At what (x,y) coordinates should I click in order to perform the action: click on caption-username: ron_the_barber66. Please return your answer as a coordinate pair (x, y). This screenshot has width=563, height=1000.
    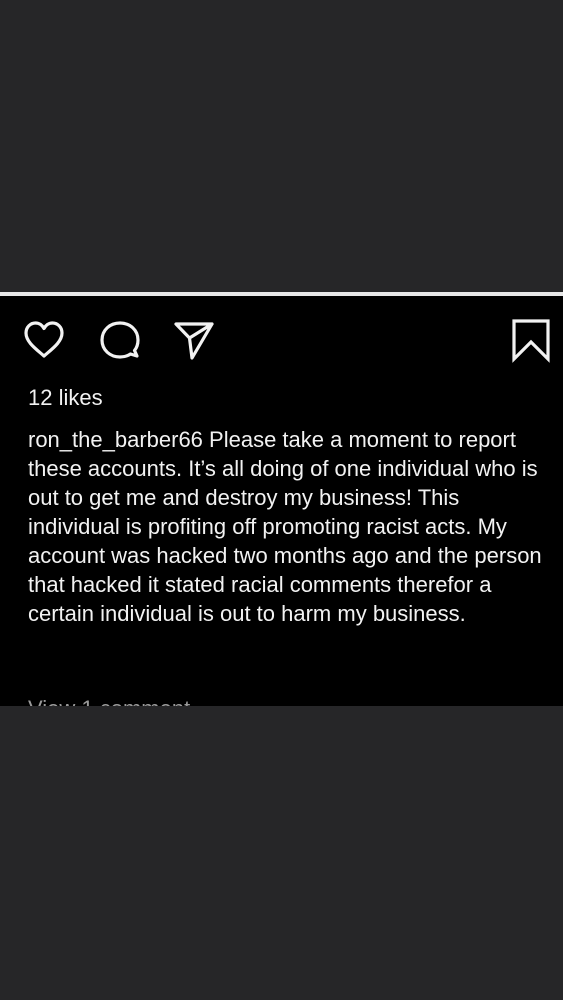
    Looking at the image, I should click on (115, 439).